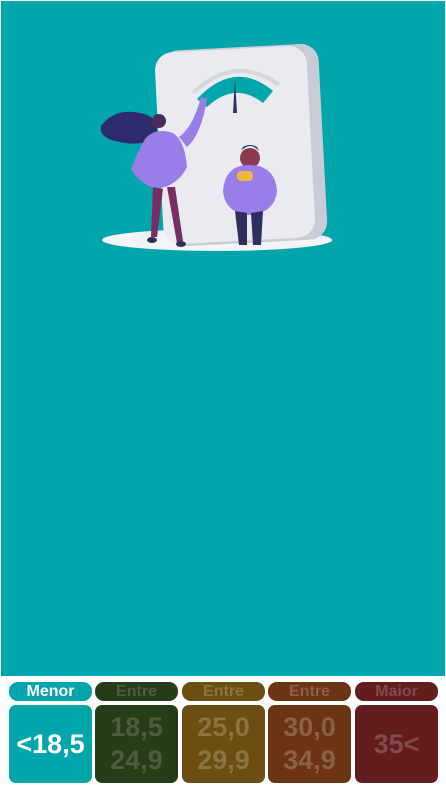 This screenshot has width=446, height=791. What do you see at coordinates (136, 727) in the screenshot?
I see `bmi-range-value-line1: 18,5` at bounding box center [136, 727].